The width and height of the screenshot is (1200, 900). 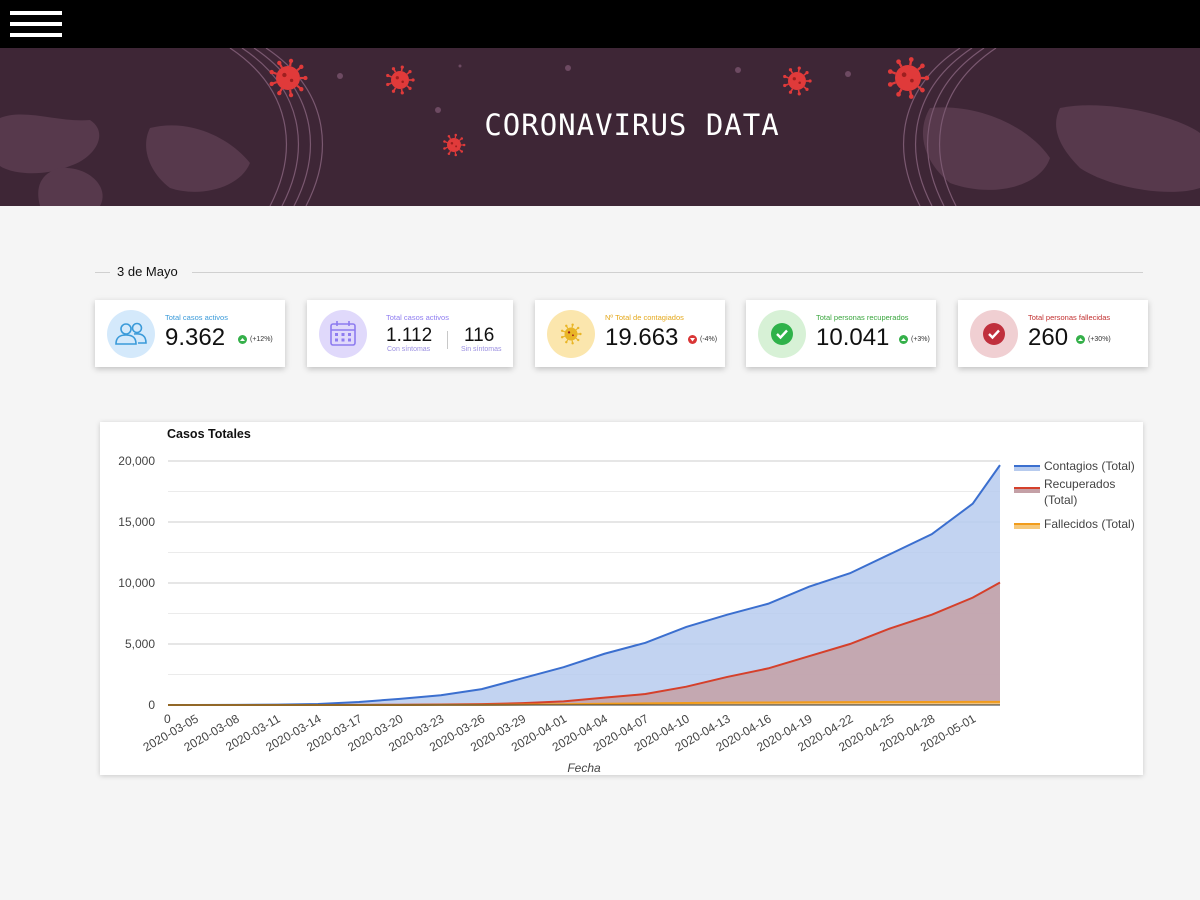 I want to click on date-label: 3 de Mayo, so click(x=147, y=271).